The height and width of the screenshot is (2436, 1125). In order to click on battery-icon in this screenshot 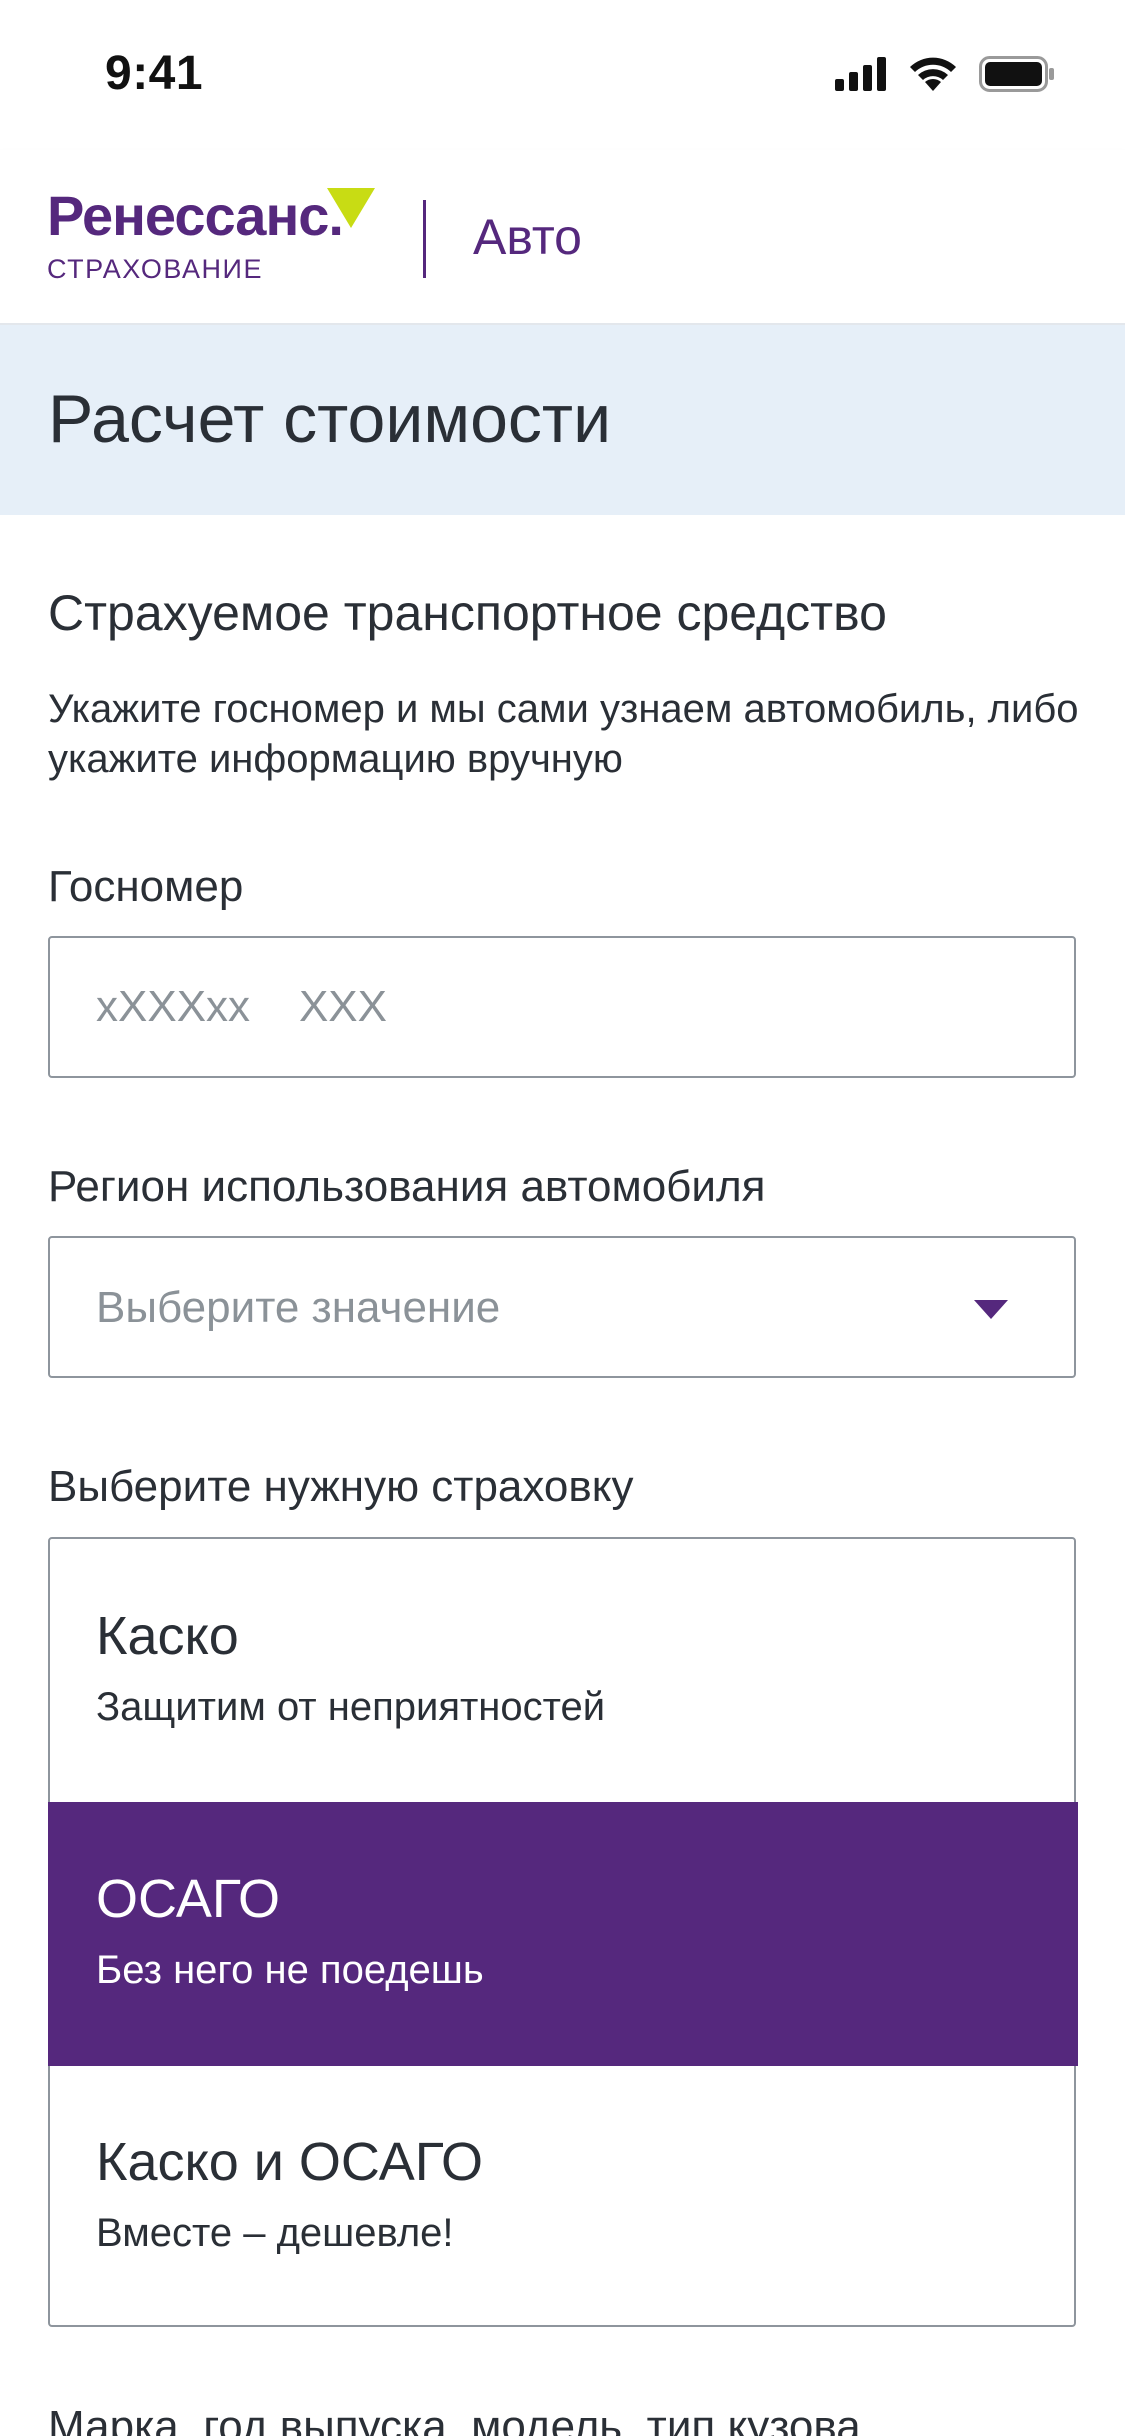, I will do `click(1017, 76)`.